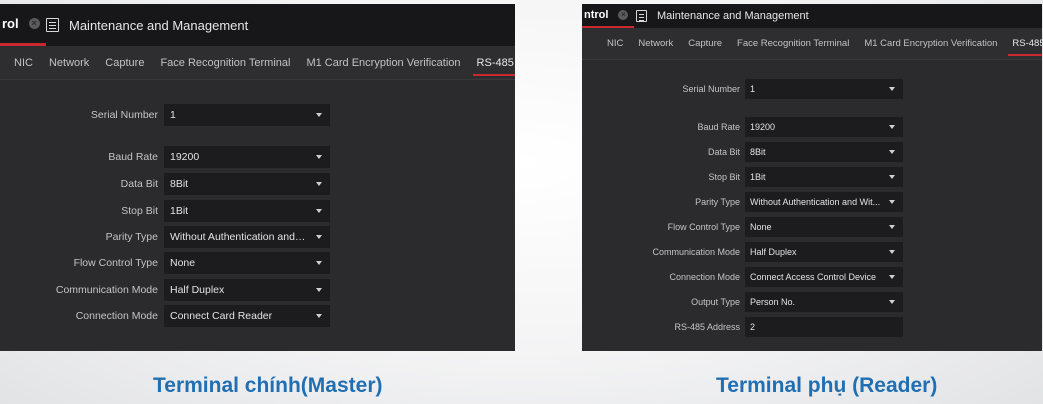 The width and height of the screenshot is (1043, 404). Describe the element at coordinates (742, 89) in the screenshot. I see `field-row-serial-number: Serial Number 1` at that location.